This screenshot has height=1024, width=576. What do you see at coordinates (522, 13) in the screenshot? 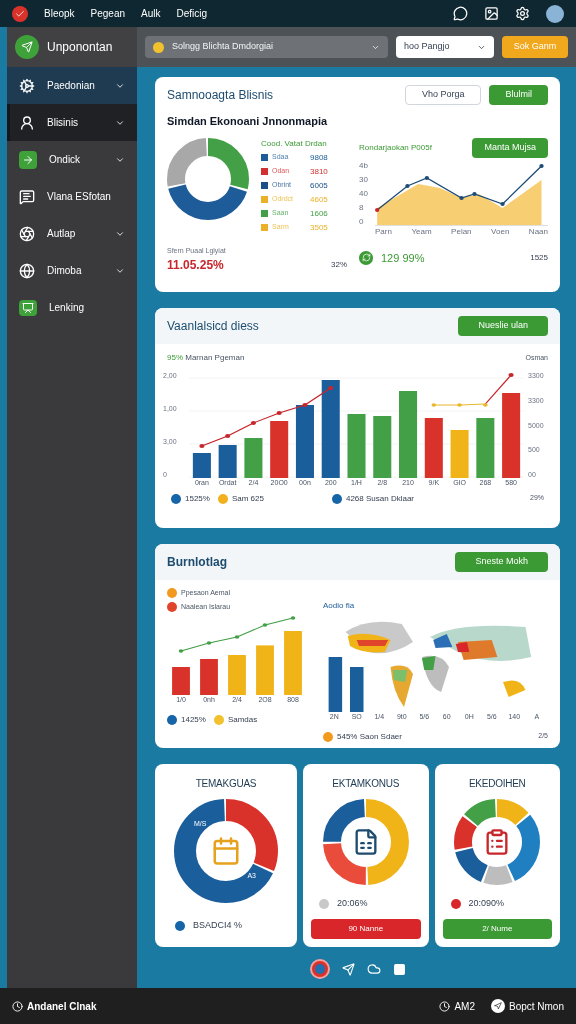
I see `settings-icon` at bounding box center [522, 13].